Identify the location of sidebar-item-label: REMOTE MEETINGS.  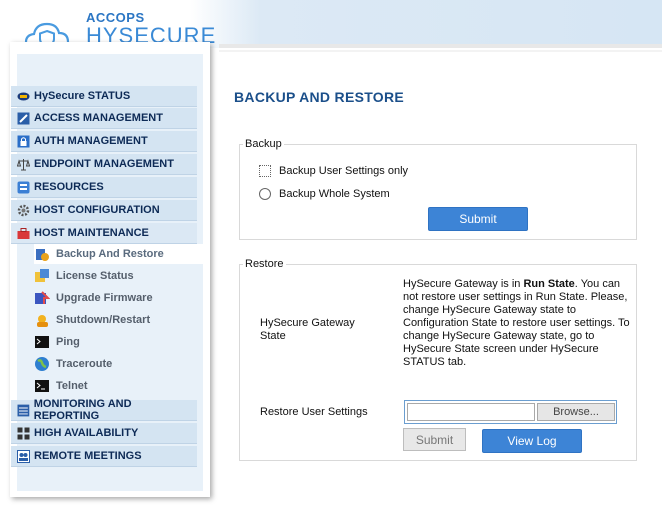
(88, 456).